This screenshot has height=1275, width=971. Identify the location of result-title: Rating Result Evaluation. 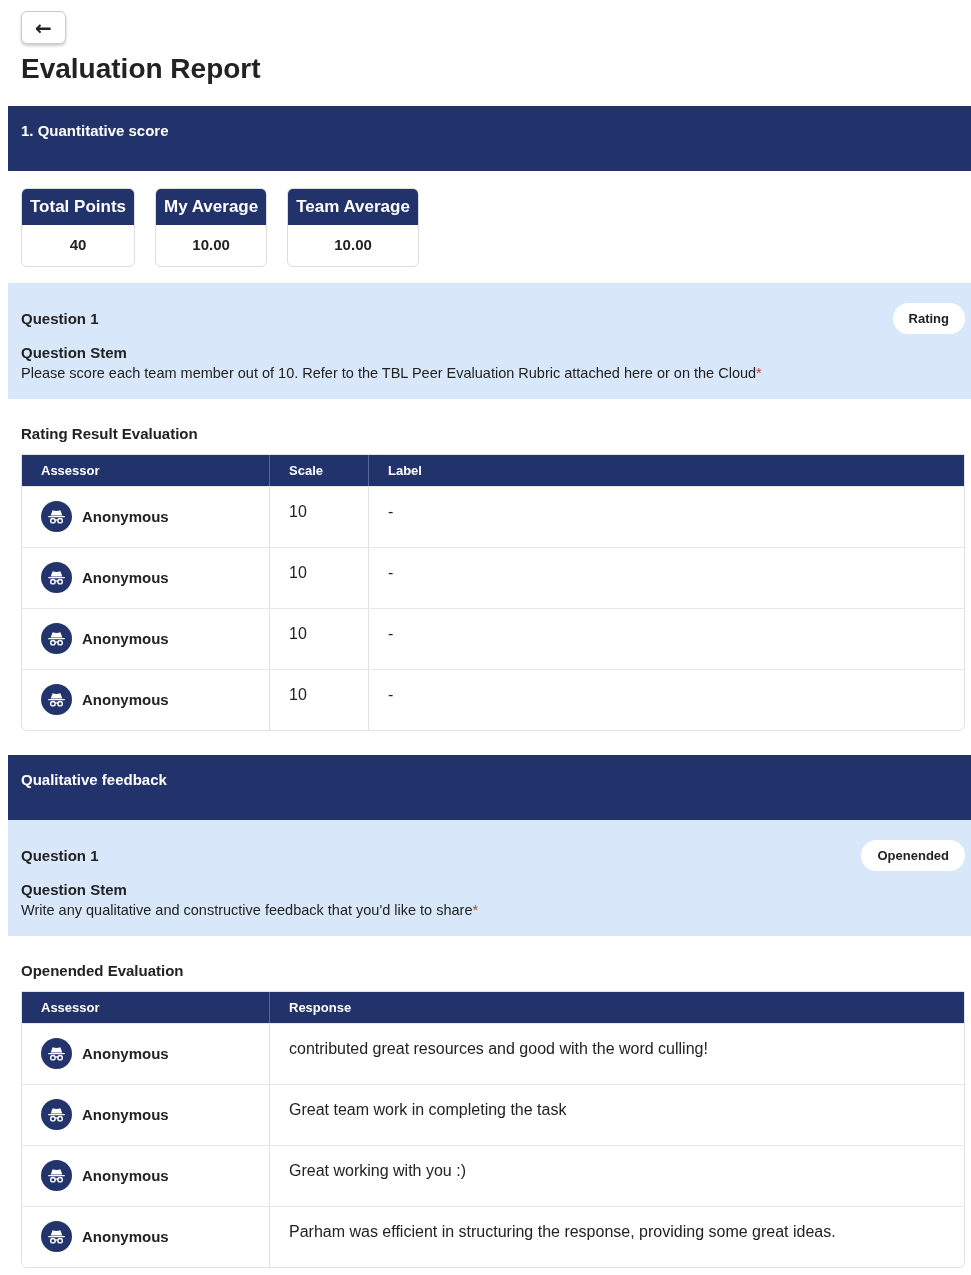
(109, 433).